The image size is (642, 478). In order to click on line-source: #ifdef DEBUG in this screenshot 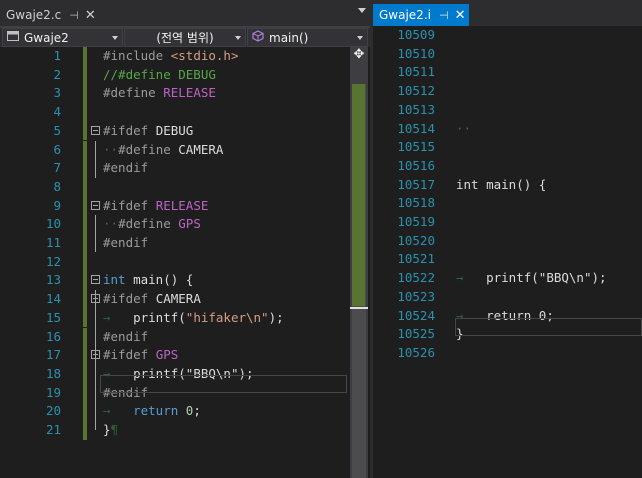, I will do `click(148, 131)`.